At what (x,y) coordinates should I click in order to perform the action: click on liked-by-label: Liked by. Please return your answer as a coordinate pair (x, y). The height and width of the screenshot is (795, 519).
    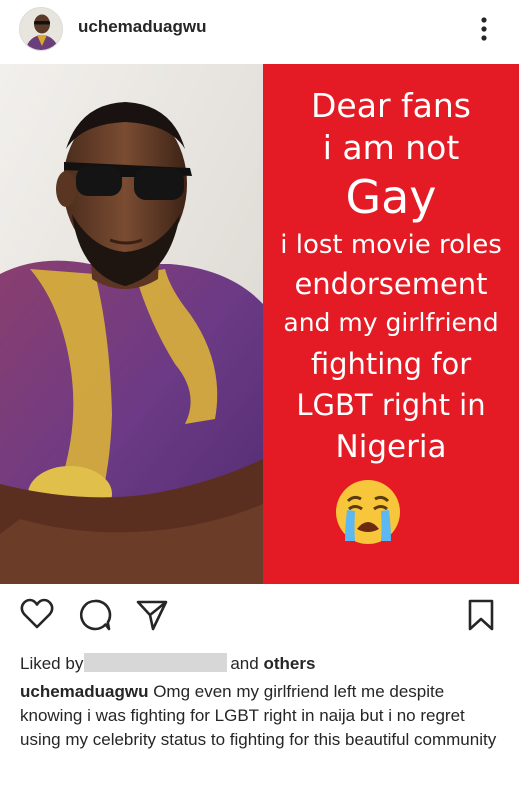
    Looking at the image, I should click on (52, 663).